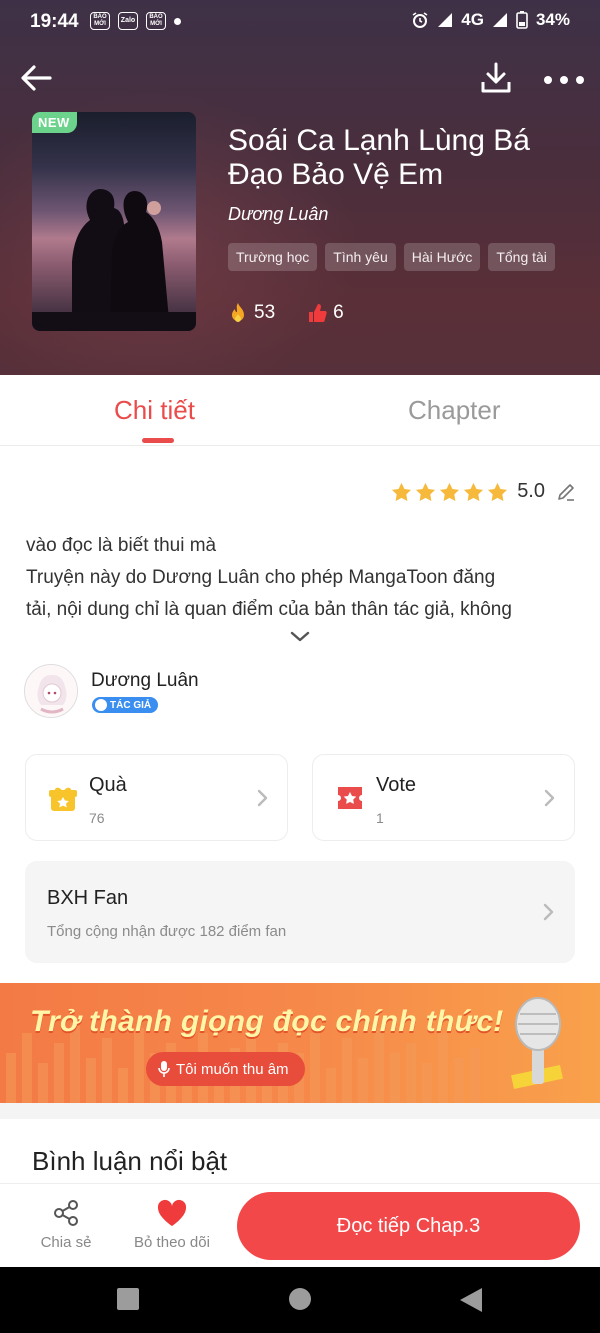 The height and width of the screenshot is (1333, 600). What do you see at coordinates (130, 1161) in the screenshot?
I see `featured-comments-title: Bình luận nổi bật` at bounding box center [130, 1161].